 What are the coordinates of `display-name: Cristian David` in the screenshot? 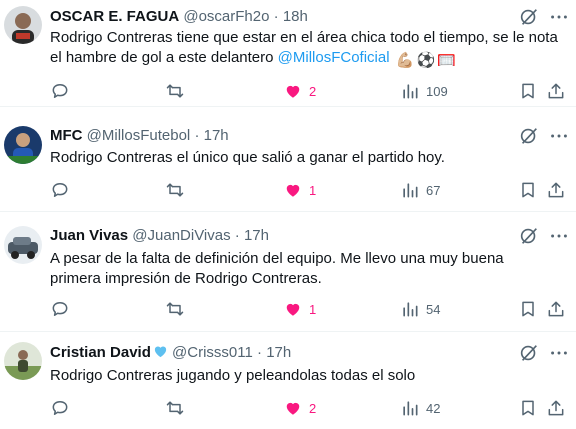 It's located at (100, 352).